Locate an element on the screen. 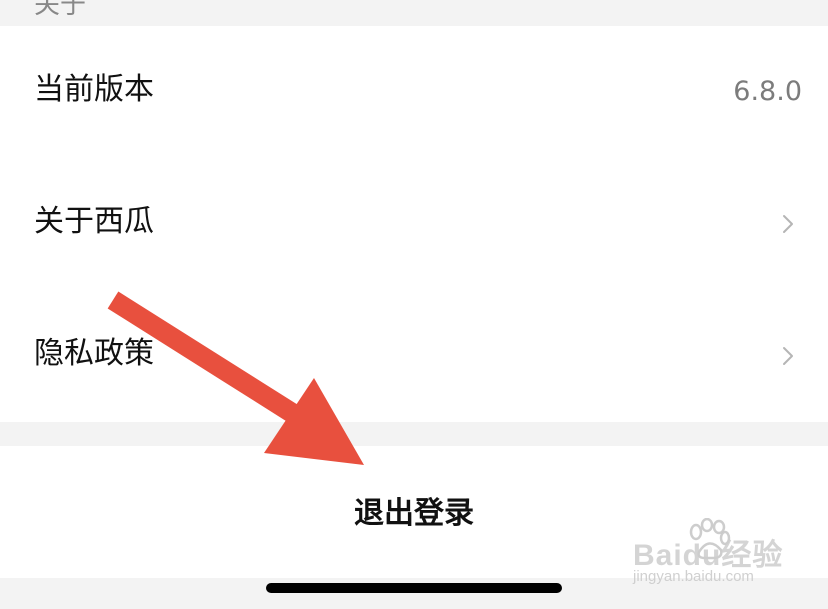 This screenshot has height=609, width=828. section-gap is located at coordinates (414, 434).